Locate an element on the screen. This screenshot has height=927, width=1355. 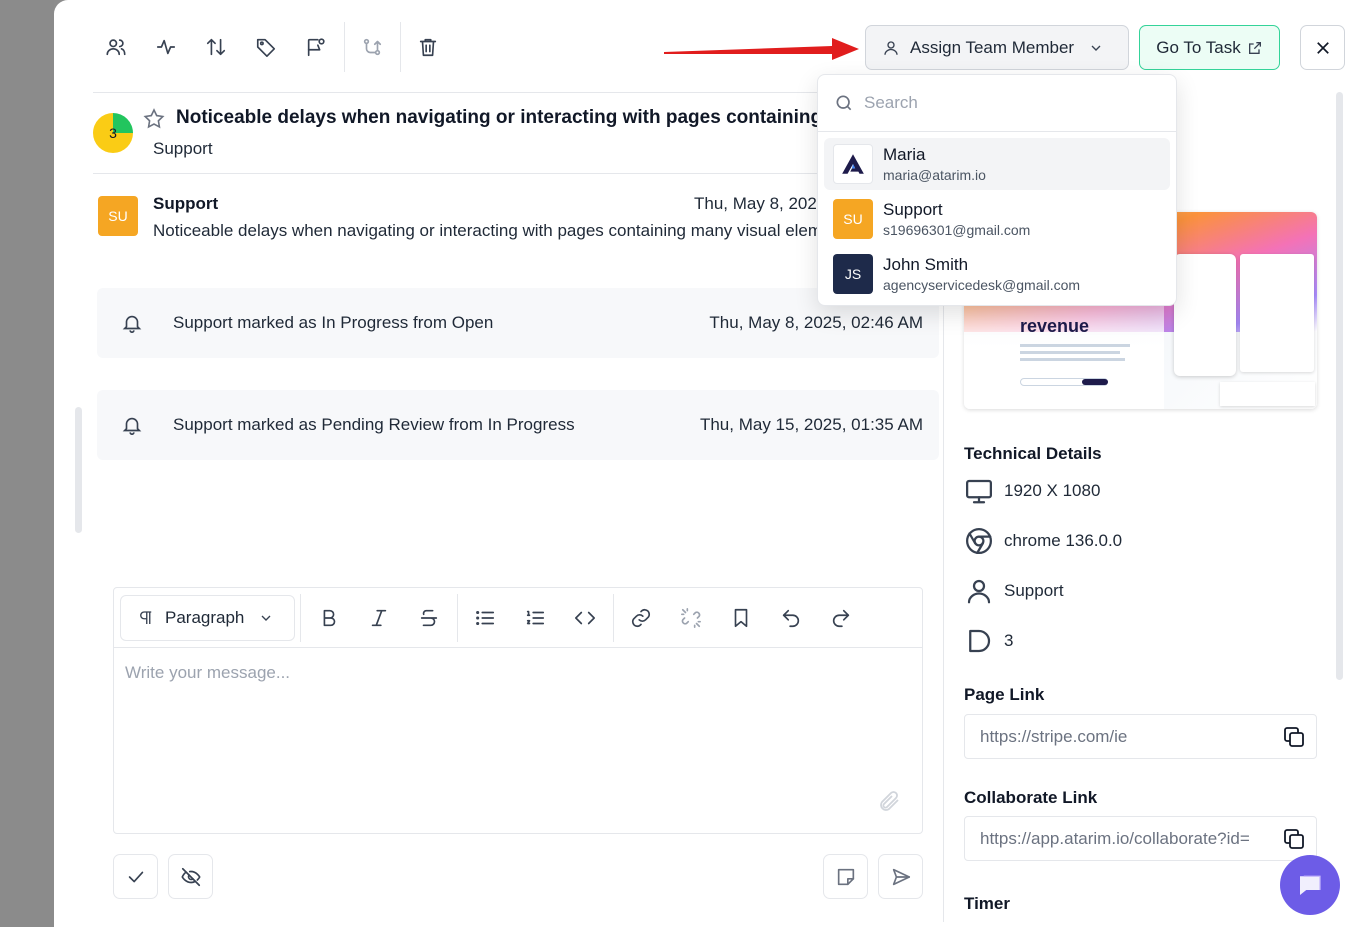
paragraph-label: Paragraph is located at coordinates (205, 617).